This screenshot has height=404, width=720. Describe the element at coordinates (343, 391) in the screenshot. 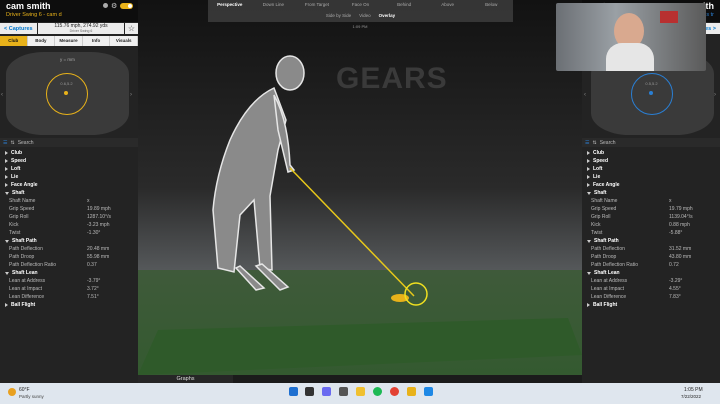

I see `widgets-icon` at that location.